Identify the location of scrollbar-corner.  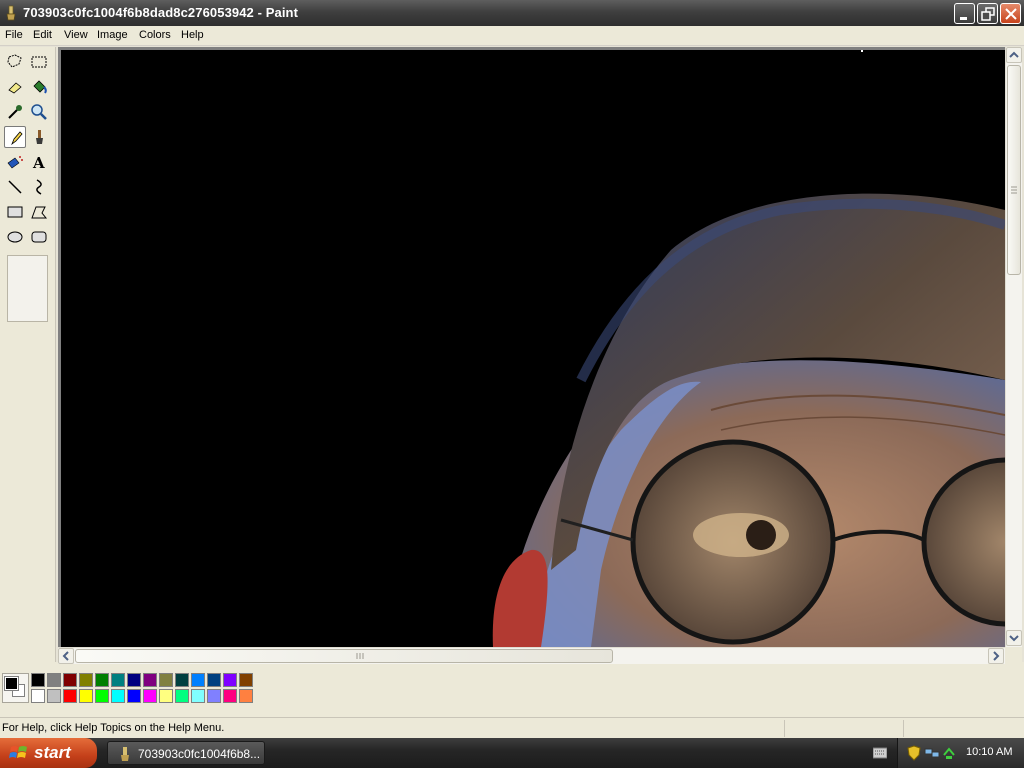
(1013, 655).